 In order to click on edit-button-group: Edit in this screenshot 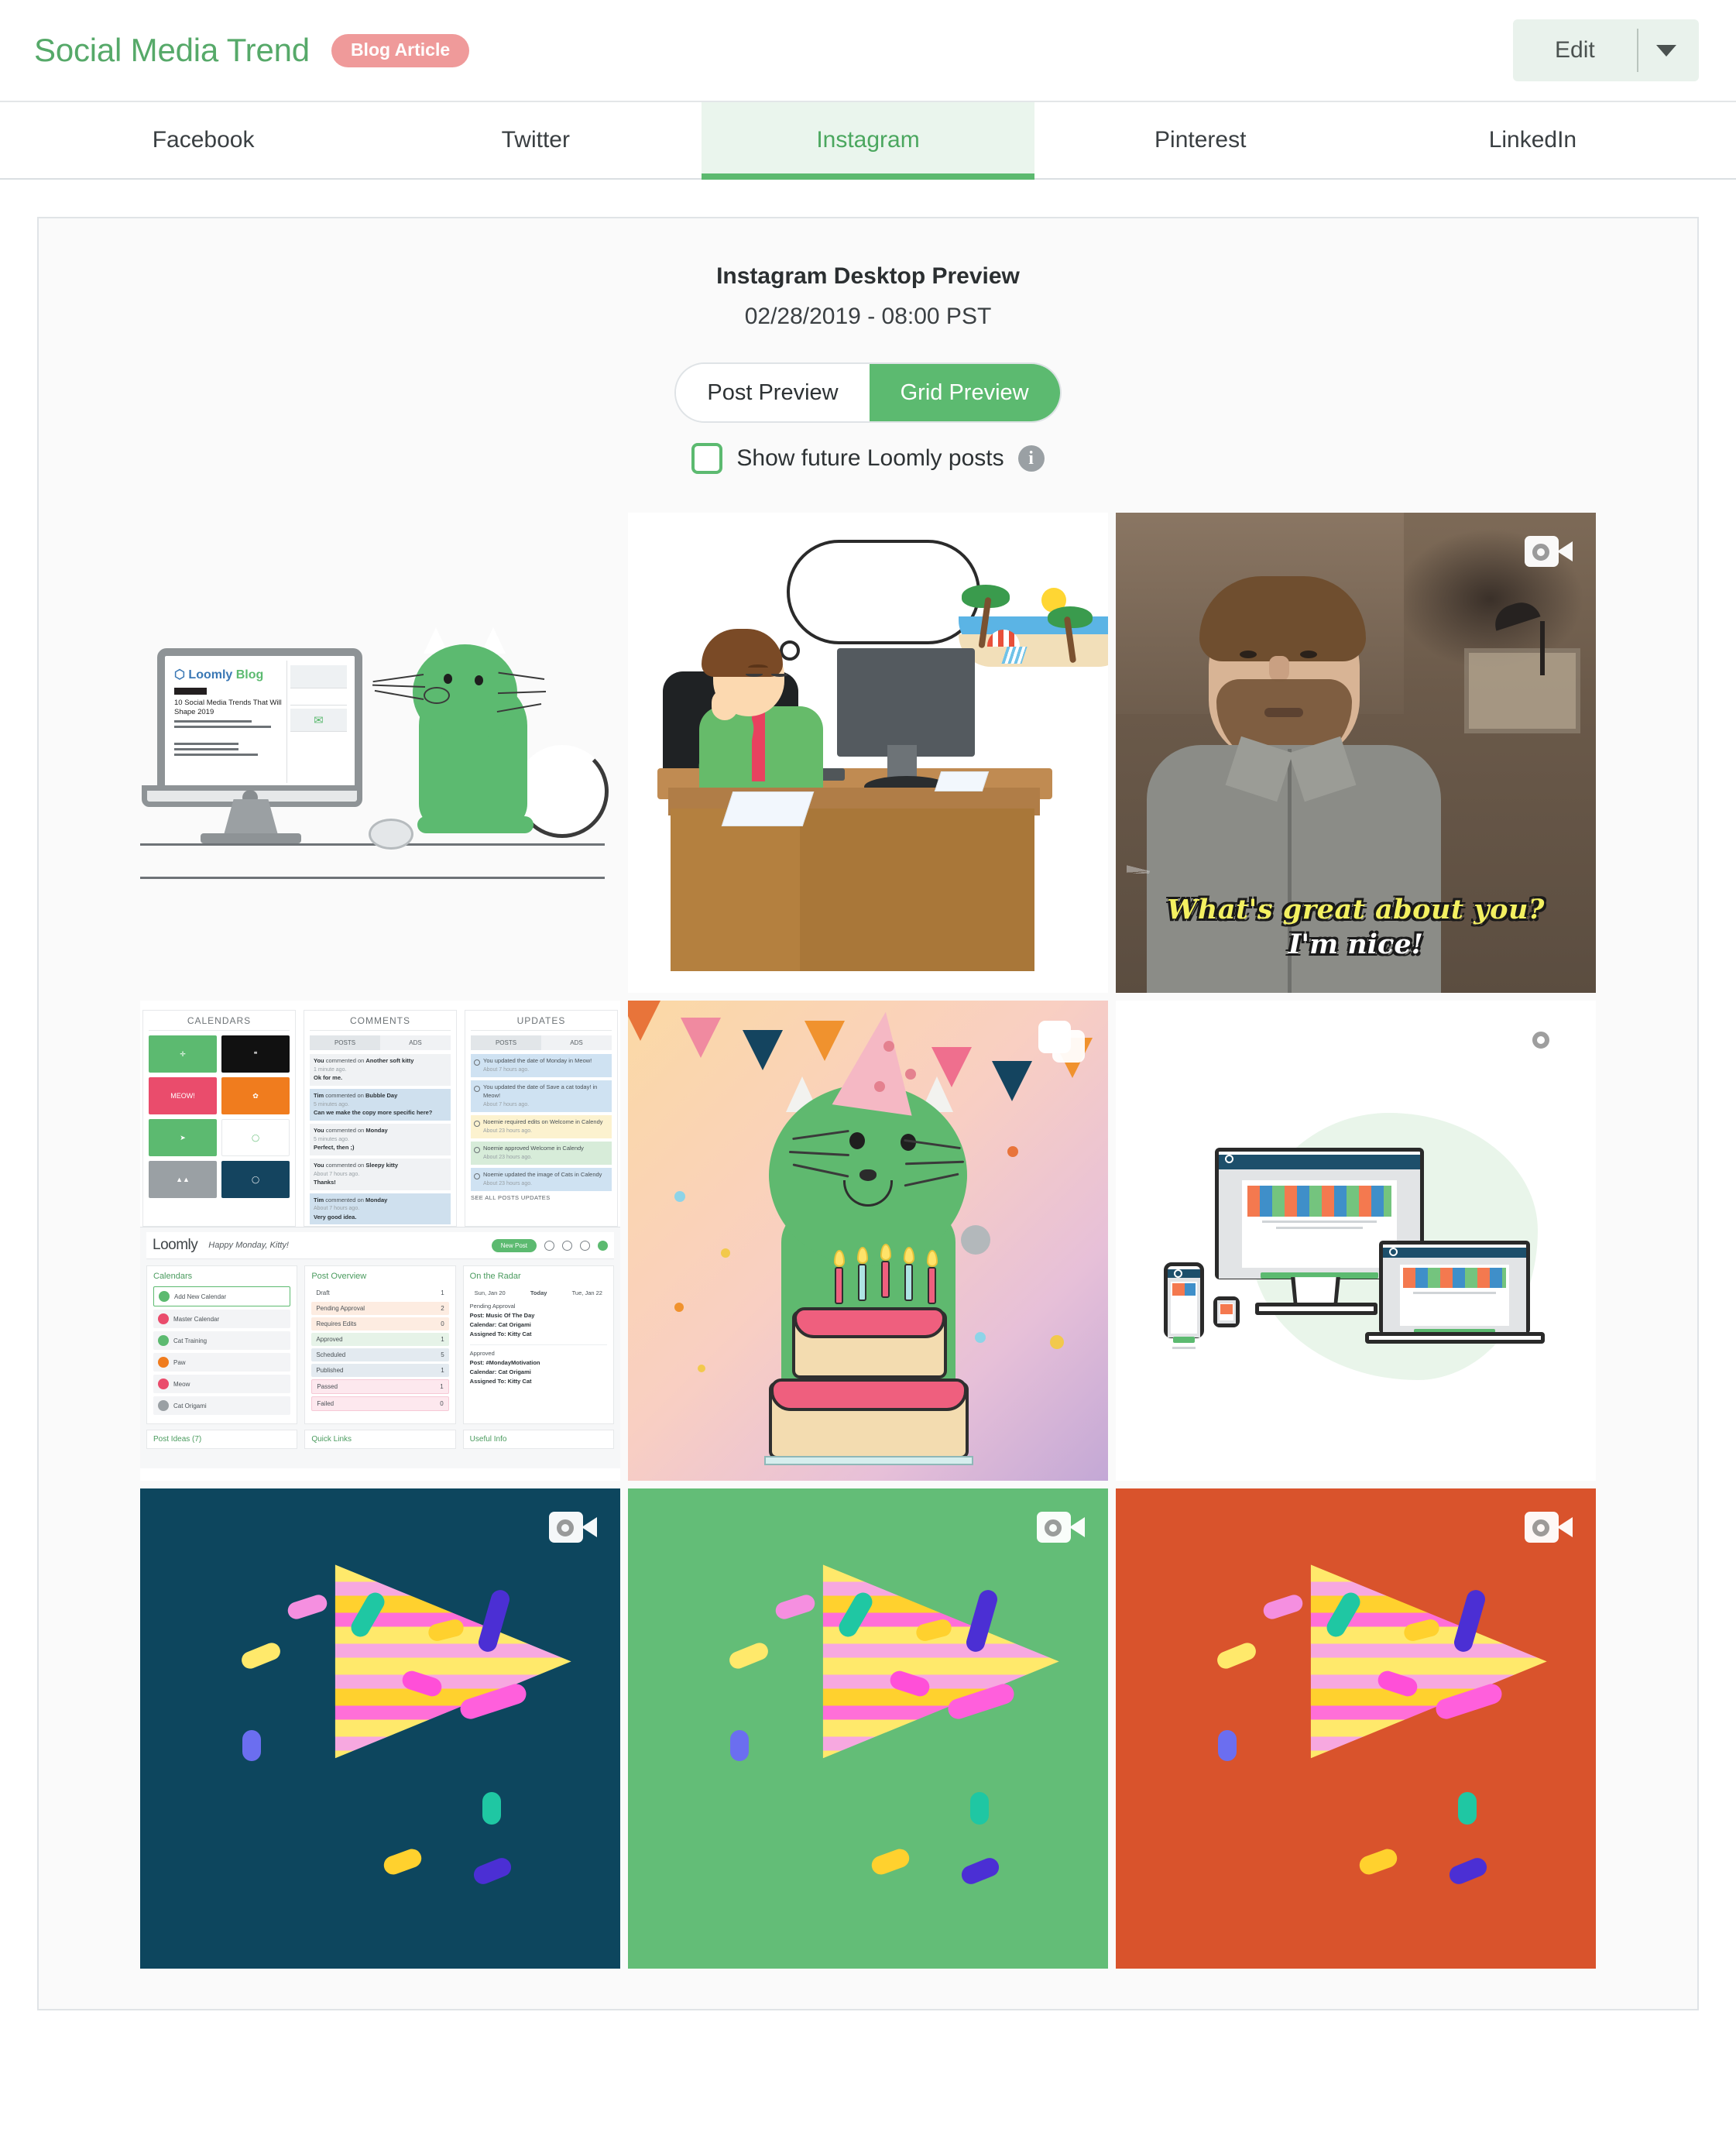, I will do `click(1606, 50)`.